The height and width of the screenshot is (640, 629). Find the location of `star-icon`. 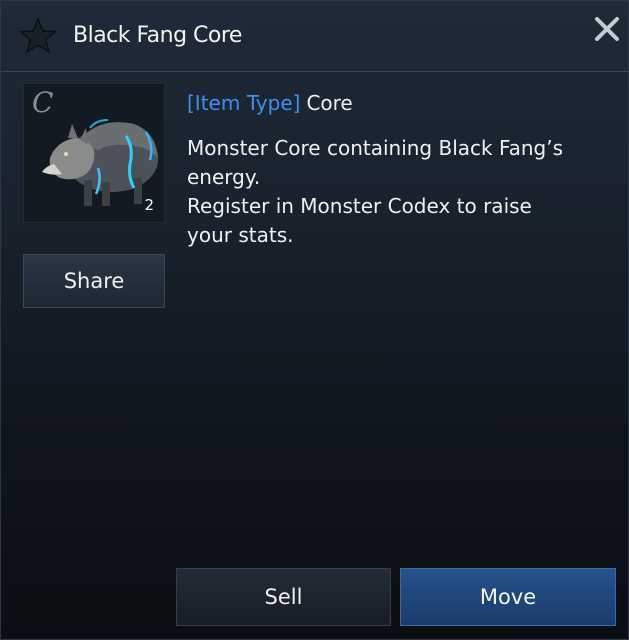

star-icon is located at coordinates (38, 36).